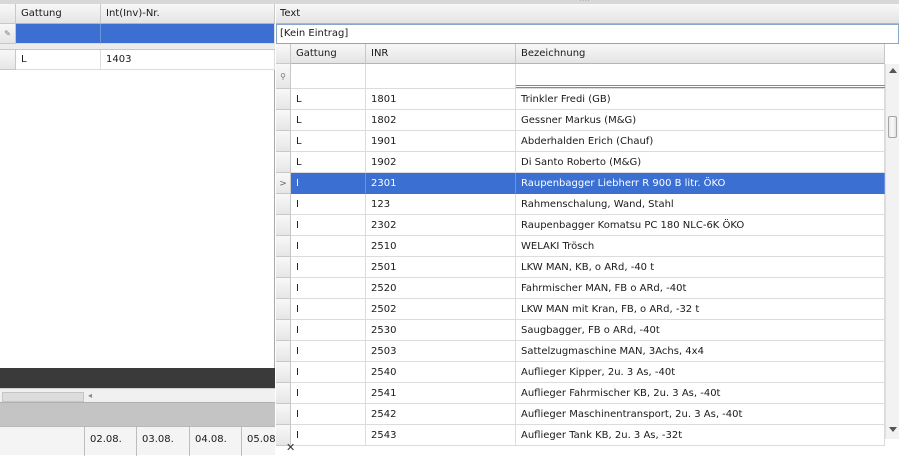  What do you see at coordinates (700, 183) in the screenshot?
I see `row-cell-bez: Raupenbagger Liebherr R 900 B litr. ÖKO` at bounding box center [700, 183].